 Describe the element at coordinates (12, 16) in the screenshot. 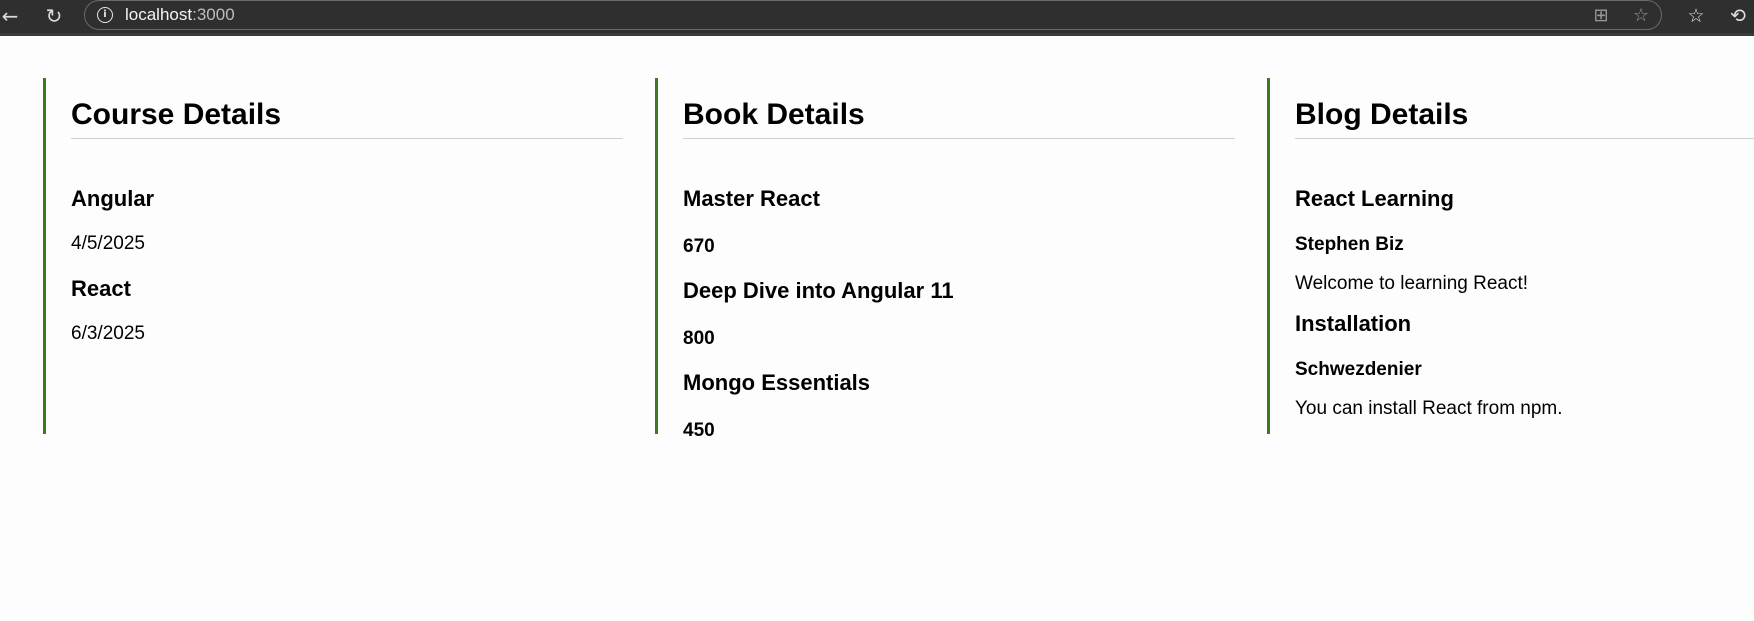

I see `back-arrow-icon: ←` at that location.